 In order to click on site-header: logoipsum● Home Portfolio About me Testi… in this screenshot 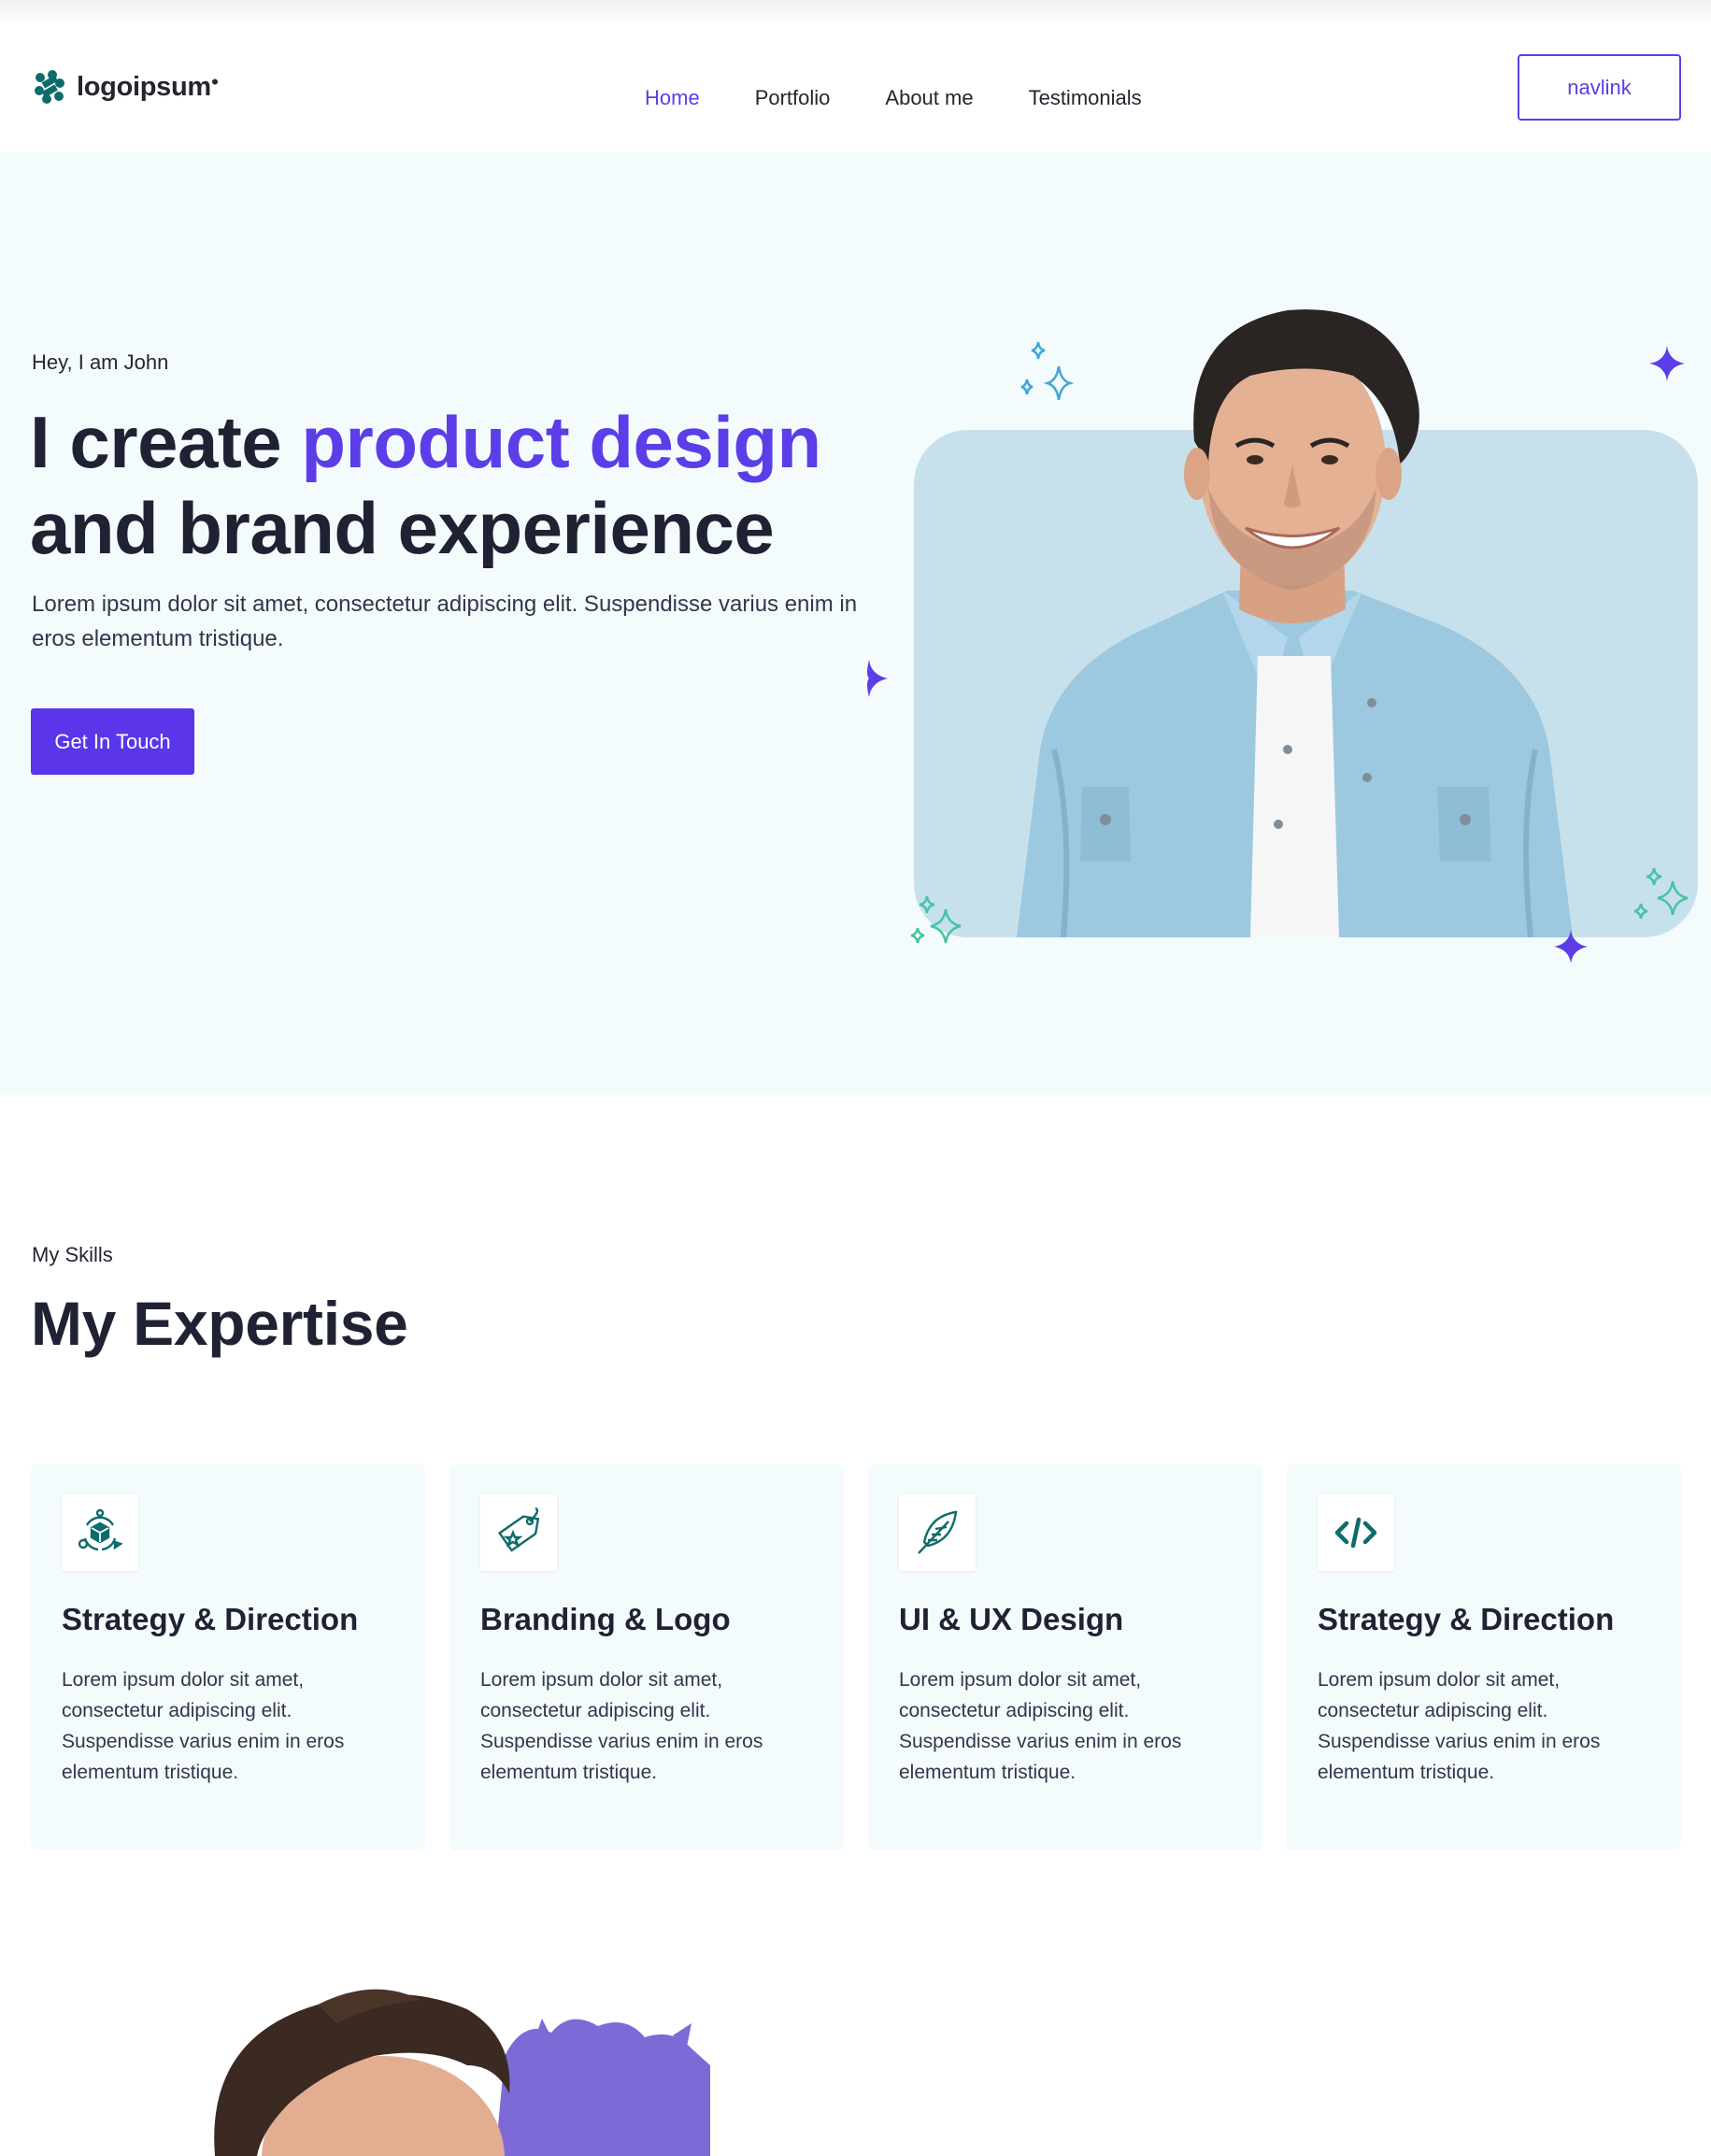, I will do `click(855, 87)`.